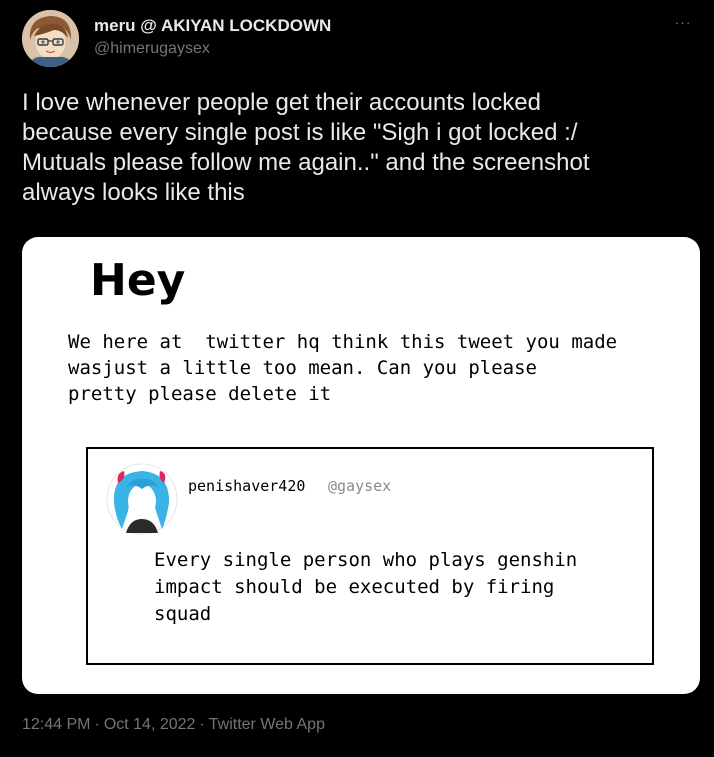  I want to click on tweet-metadata: 12:44 PM · Oct 14, 2022 · Twitter Web App, so click(173, 725).